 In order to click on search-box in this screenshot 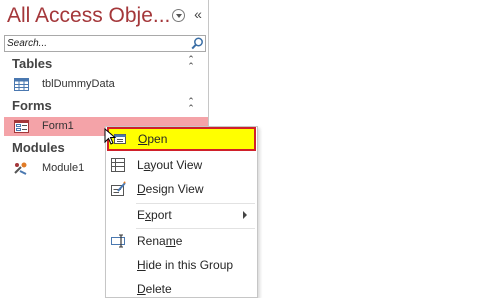, I will do `click(105, 43)`.